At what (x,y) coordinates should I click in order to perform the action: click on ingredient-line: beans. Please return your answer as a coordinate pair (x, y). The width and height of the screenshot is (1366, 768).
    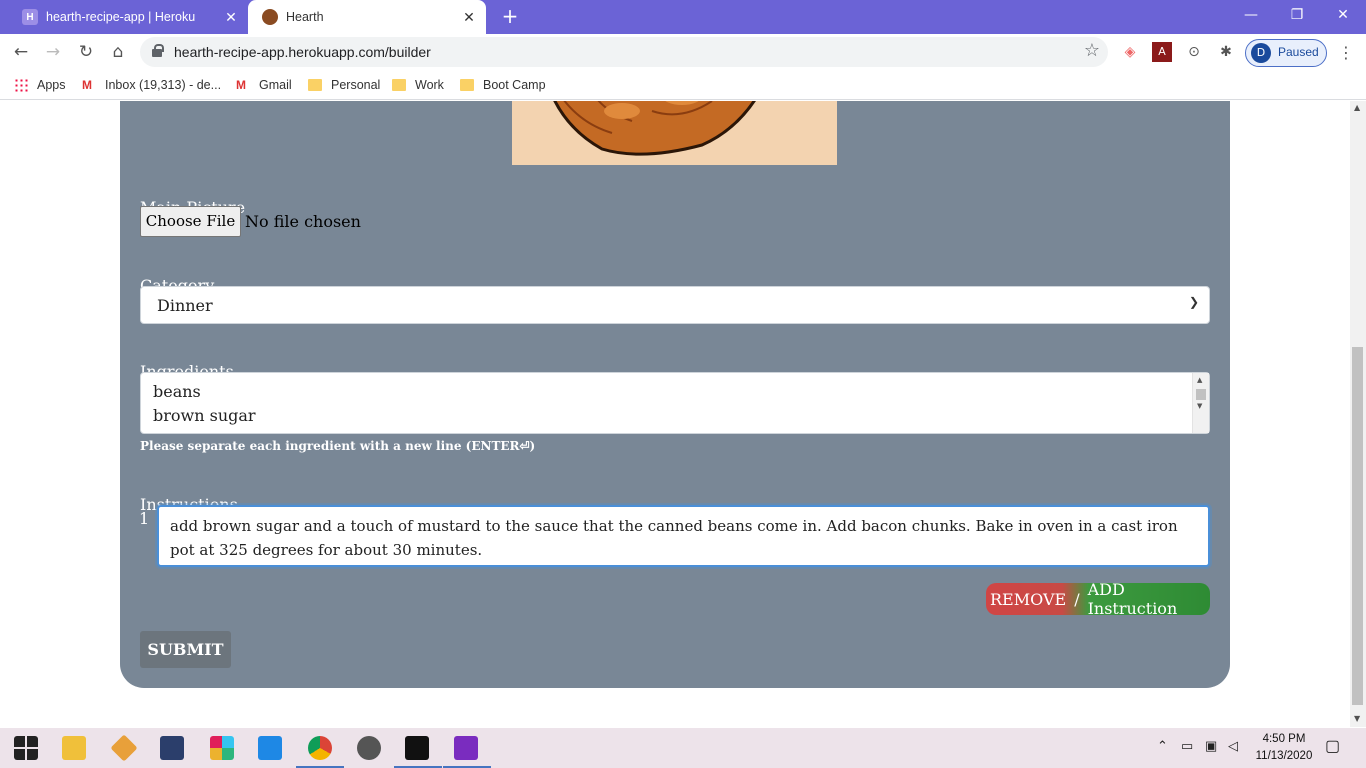
    Looking at the image, I should click on (177, 391).